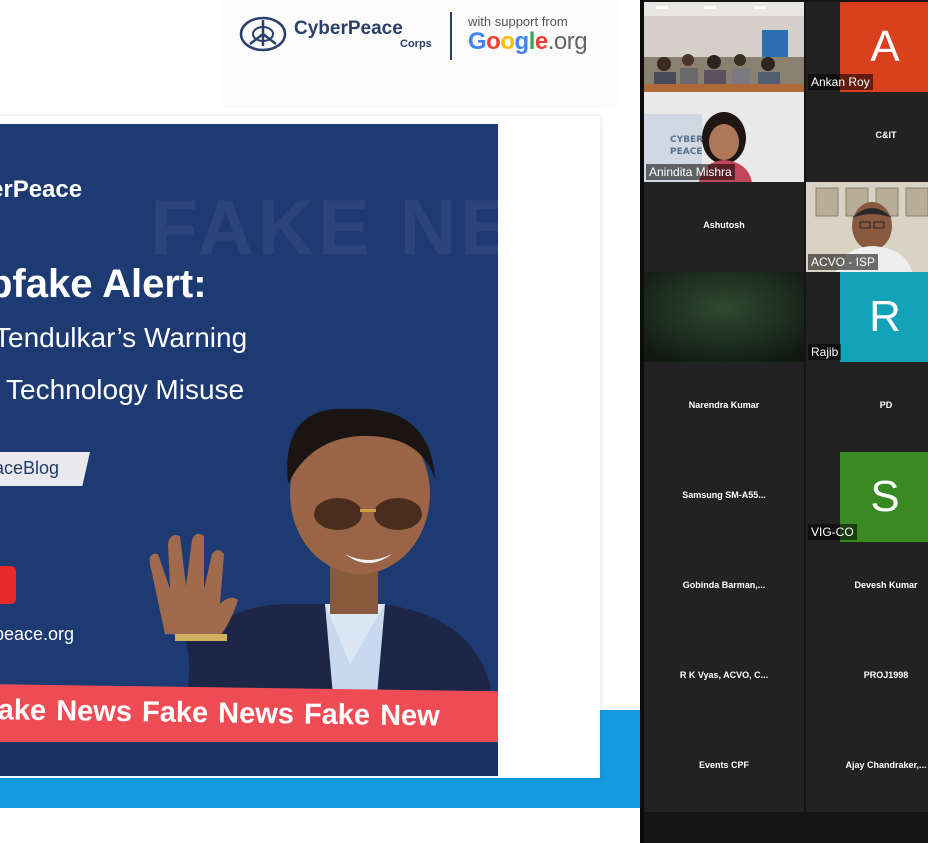 The width and height of the screenshot is (928, 843). What do you see at coordinates (724, 137) in the screenshot?
I see `participant-tile: CYBER PEACE Anindita Mishra` at bounding box center [724, 137].